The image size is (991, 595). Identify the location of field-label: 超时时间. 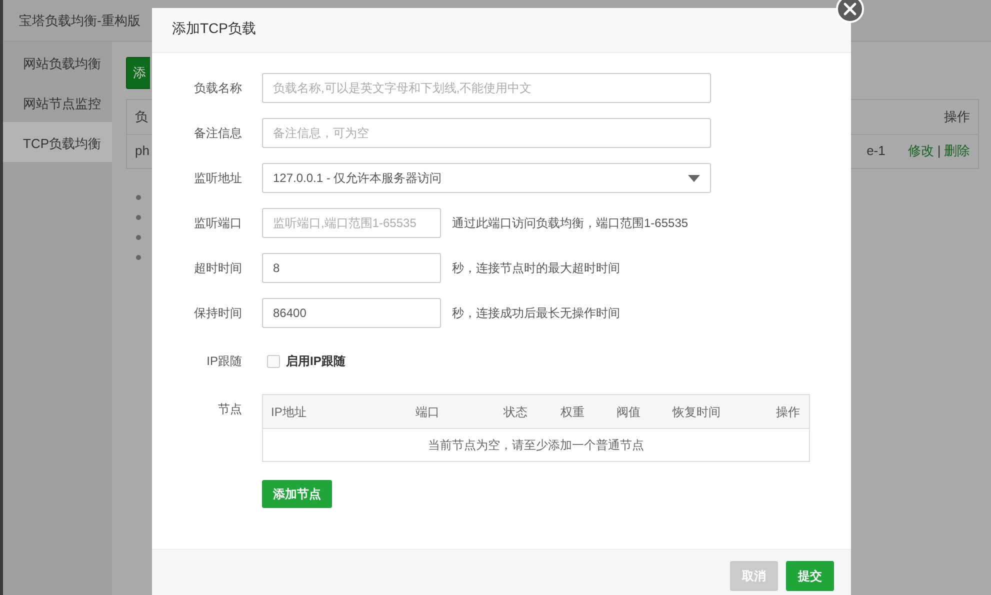
(218, 268).